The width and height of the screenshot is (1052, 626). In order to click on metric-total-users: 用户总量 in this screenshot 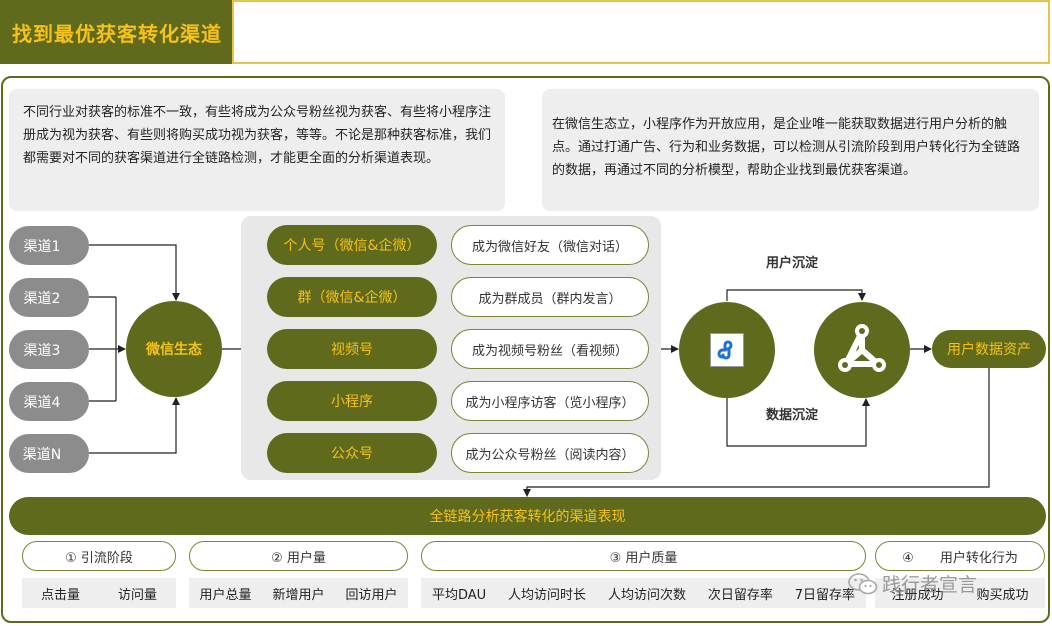, I will do `click(225, 595)`.